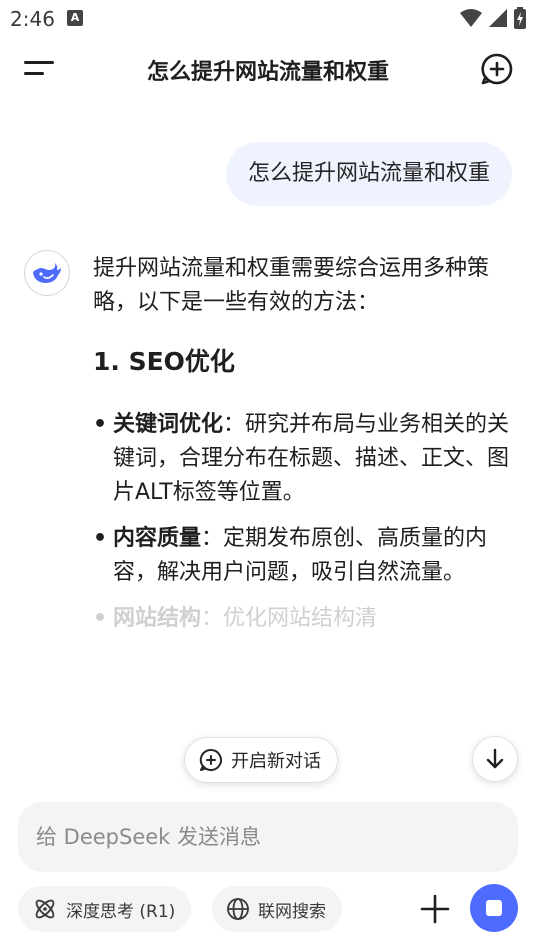 The height and width of the screenshot is (952, 536). Describe the element at coordinates (210, 759) in the screenshot. I see `new-chat-bubble-icon` at that location.